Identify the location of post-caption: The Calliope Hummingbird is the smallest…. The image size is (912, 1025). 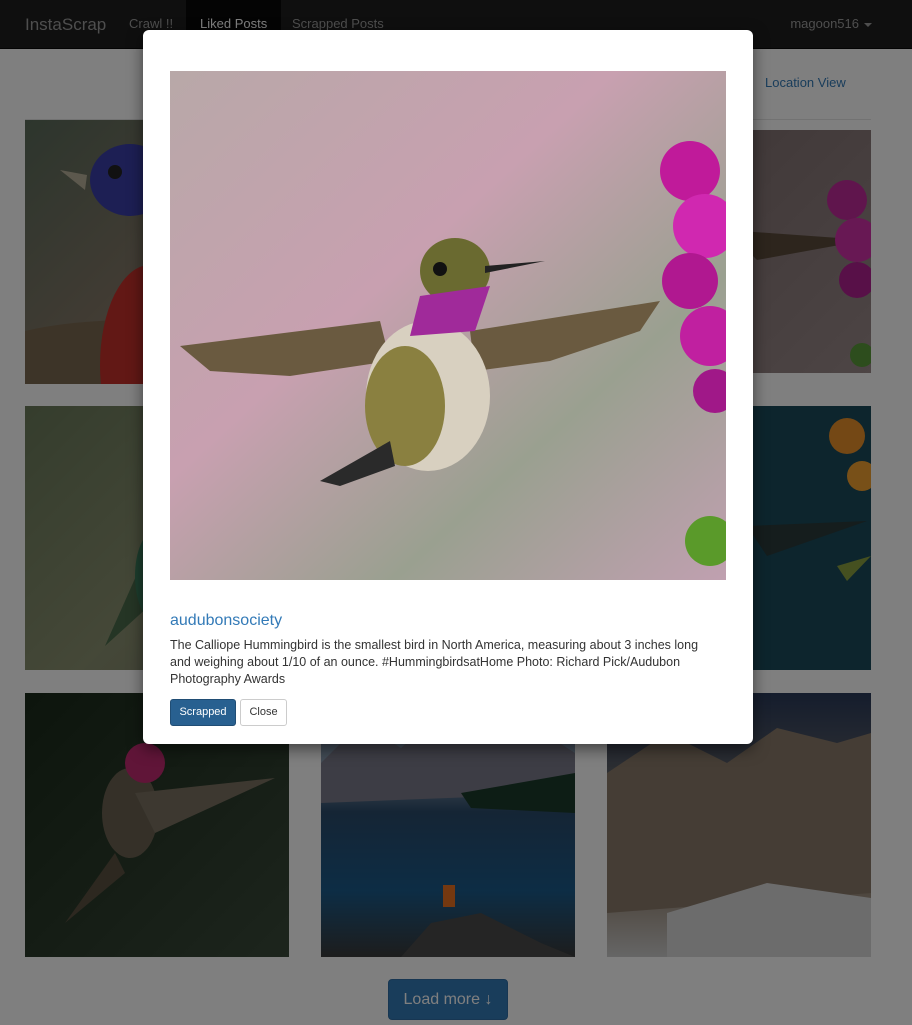
(434, 662).